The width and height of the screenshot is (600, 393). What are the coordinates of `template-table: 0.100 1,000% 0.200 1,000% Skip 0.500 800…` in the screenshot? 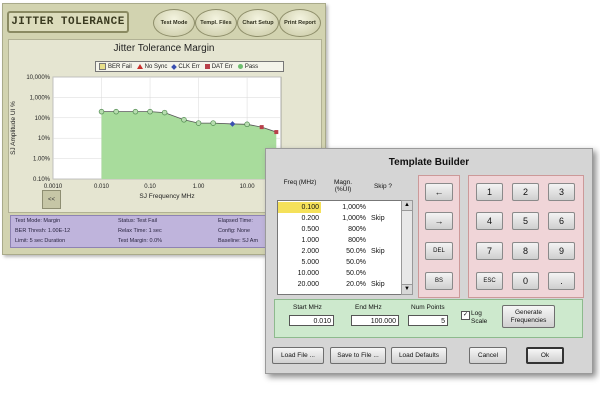 It's located at (345, 247).